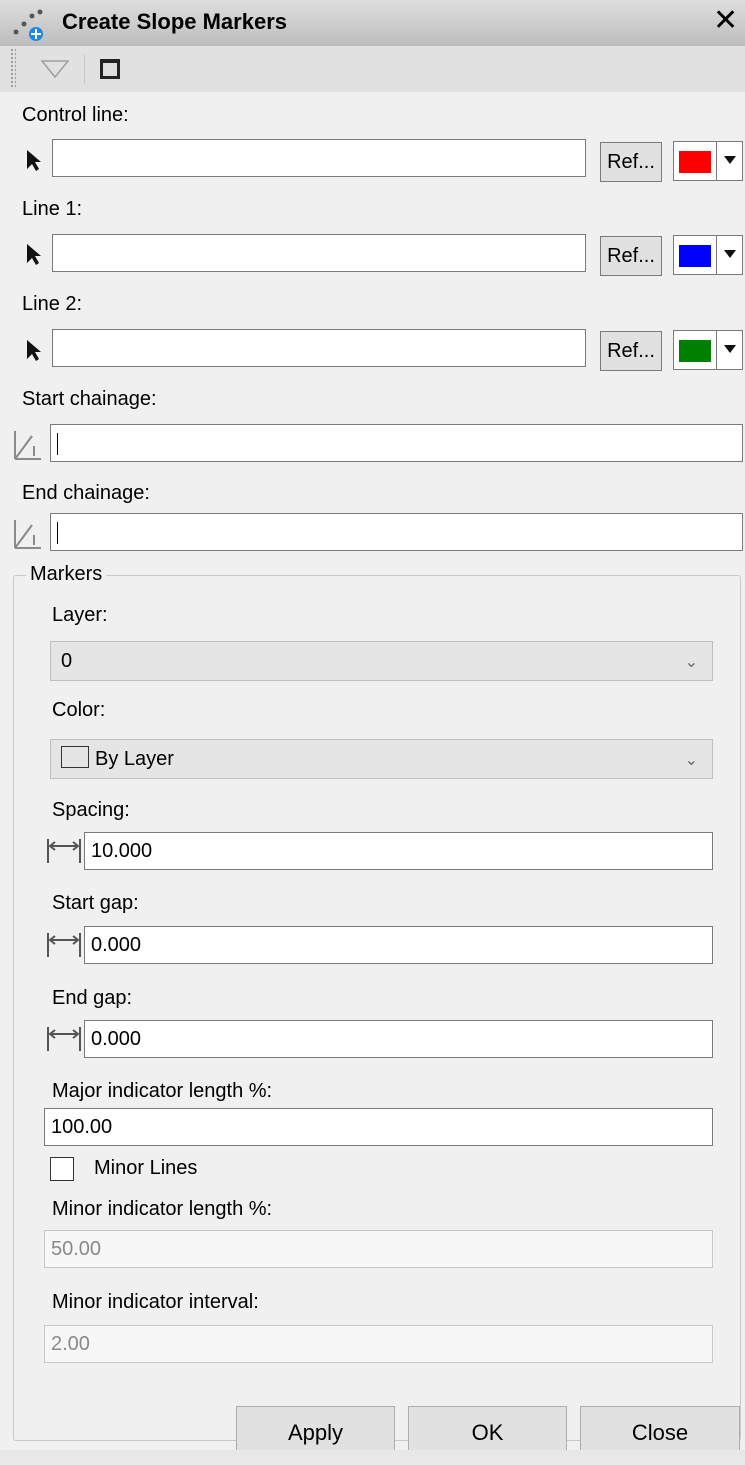  I want to click on layer-label: Layer:, so click(80, 615).